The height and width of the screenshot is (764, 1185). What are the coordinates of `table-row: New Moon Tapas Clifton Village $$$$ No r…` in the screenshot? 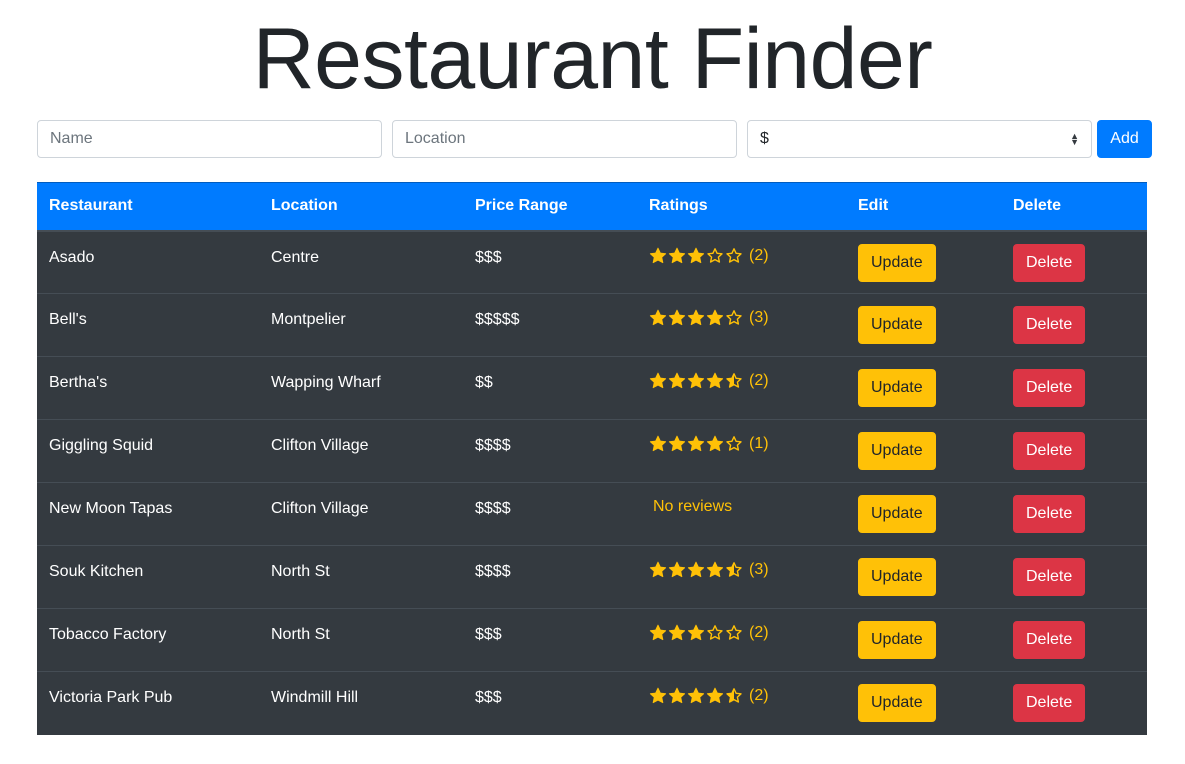 It's located at (592, 514).